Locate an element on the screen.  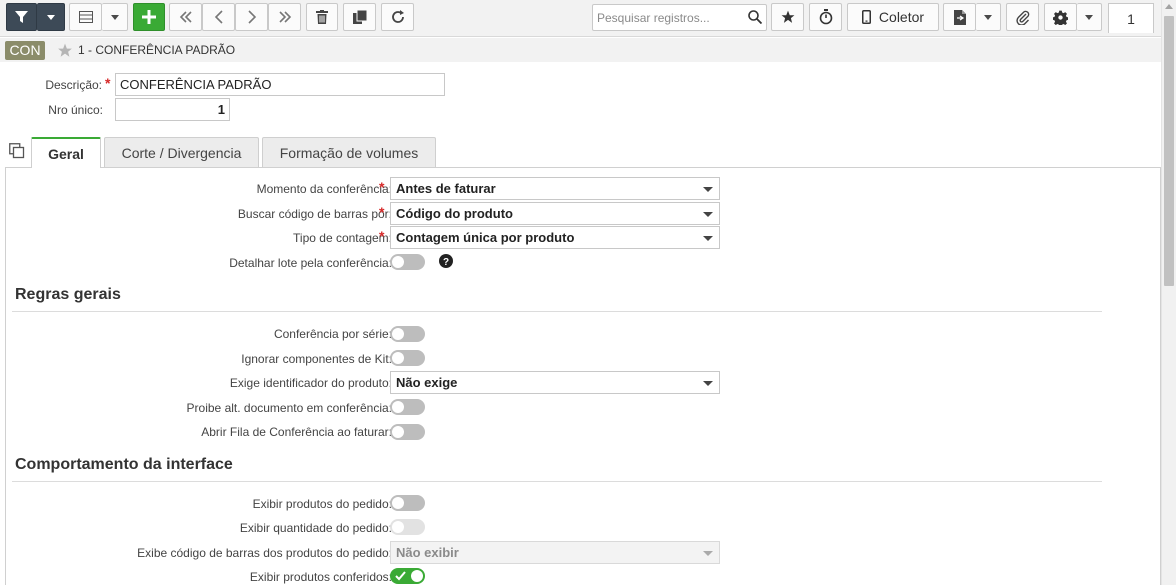
favorite-star-icon is located at coordinates (65, 50).